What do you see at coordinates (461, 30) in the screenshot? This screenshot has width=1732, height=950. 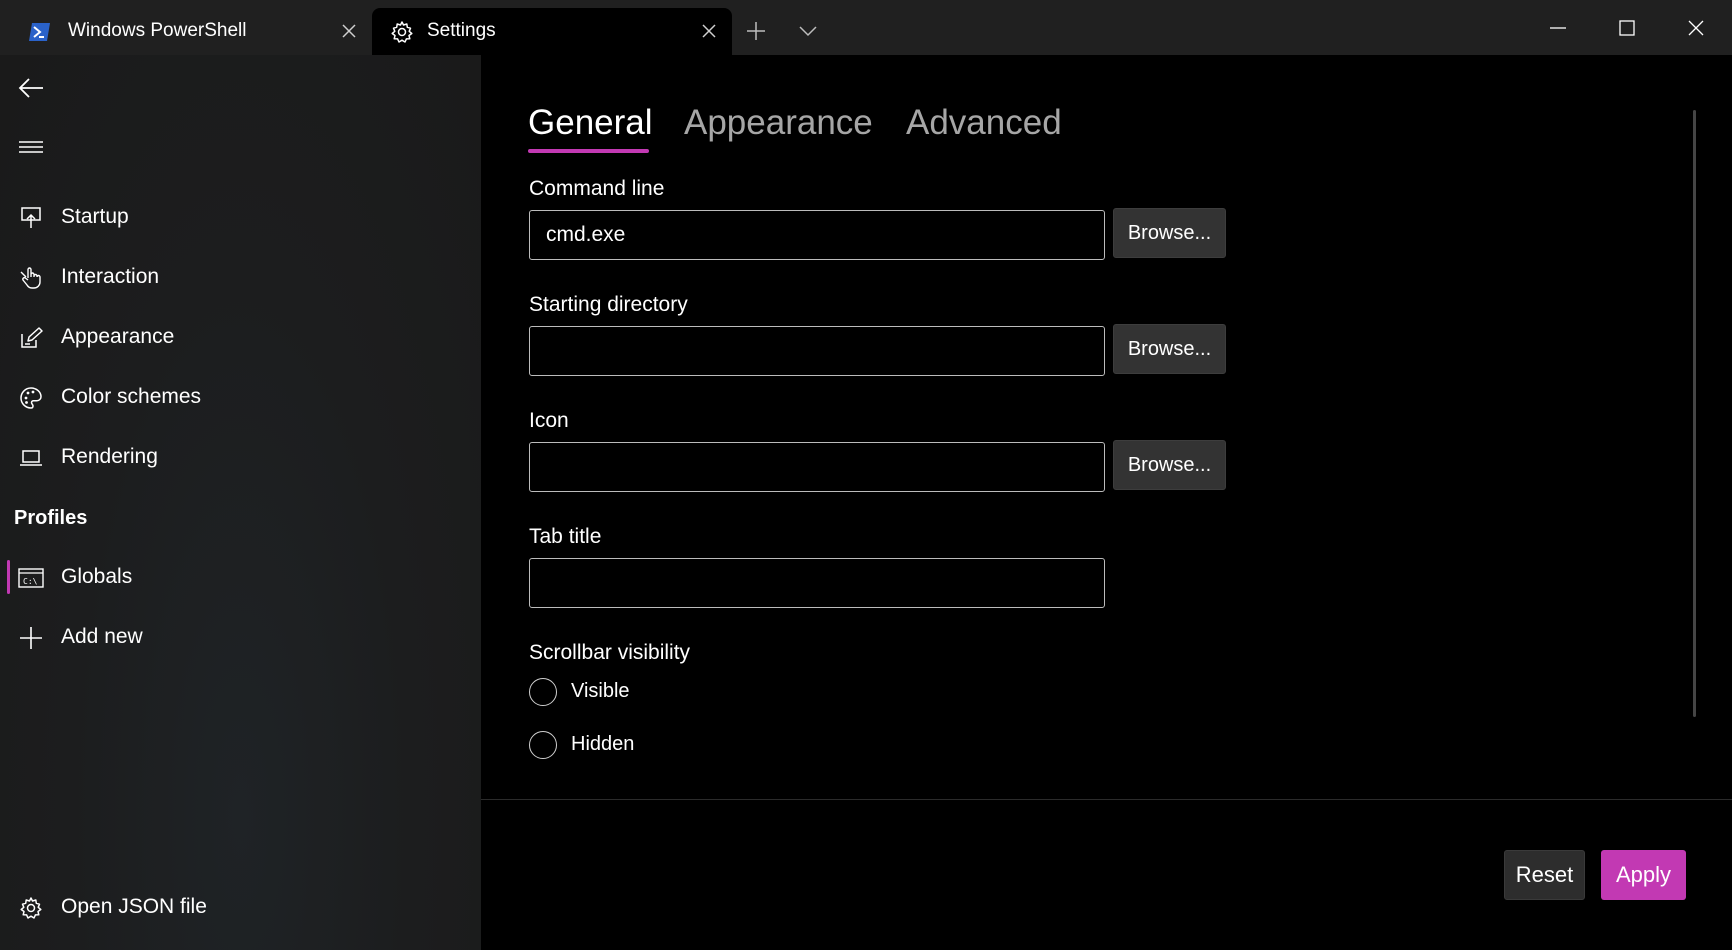 I see `tab-label: Settings` at bounding box center [461, 30].